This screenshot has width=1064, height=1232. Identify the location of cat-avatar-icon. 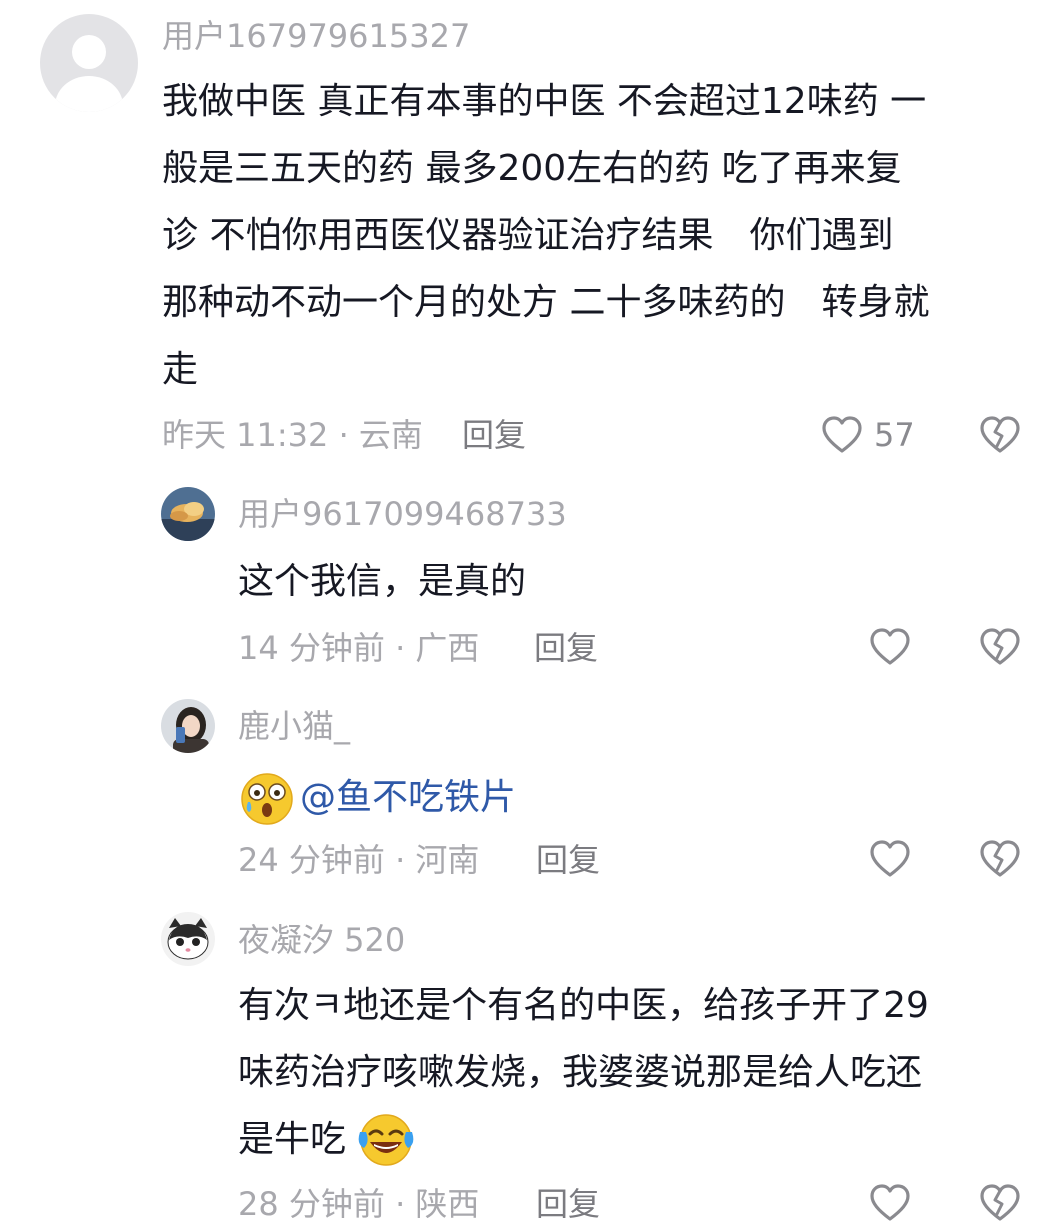
(188, 939).